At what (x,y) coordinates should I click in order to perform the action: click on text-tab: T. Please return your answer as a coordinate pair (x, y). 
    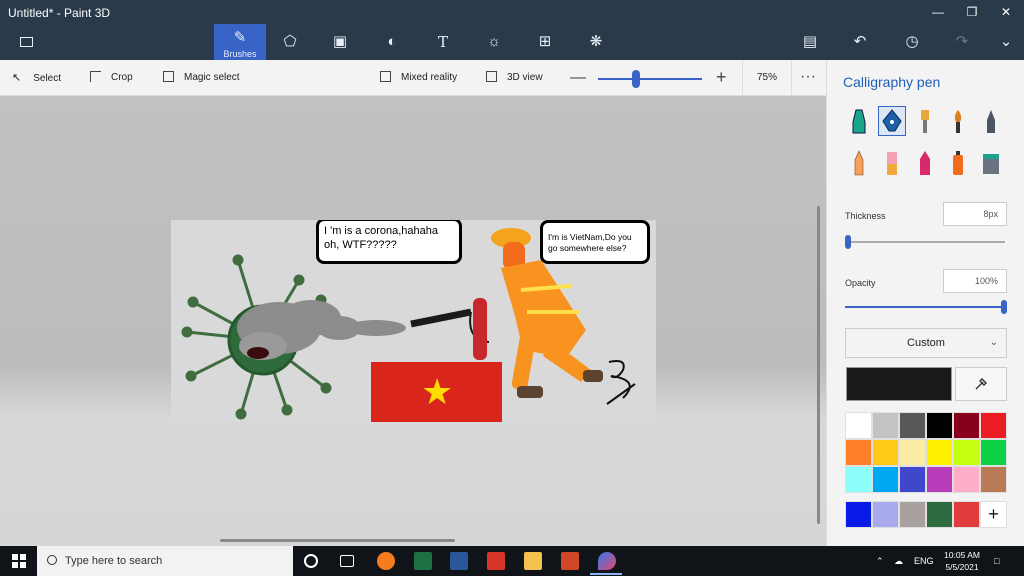
    Looking at the image, I should click on (443, 42).